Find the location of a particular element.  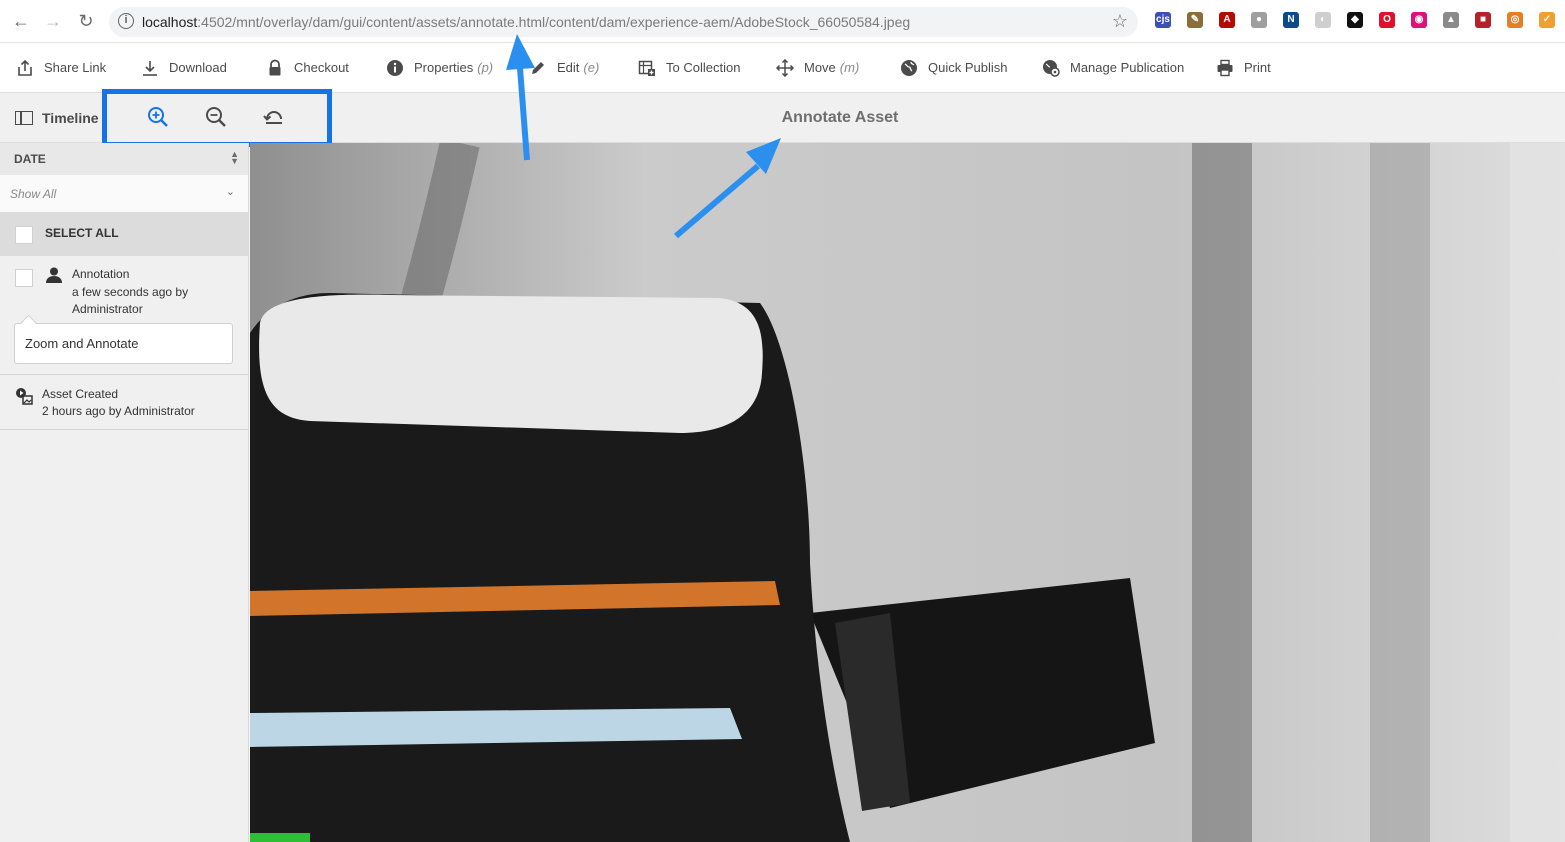

chevron-down-icon: ⌄ is located at coordinates (230, 192).